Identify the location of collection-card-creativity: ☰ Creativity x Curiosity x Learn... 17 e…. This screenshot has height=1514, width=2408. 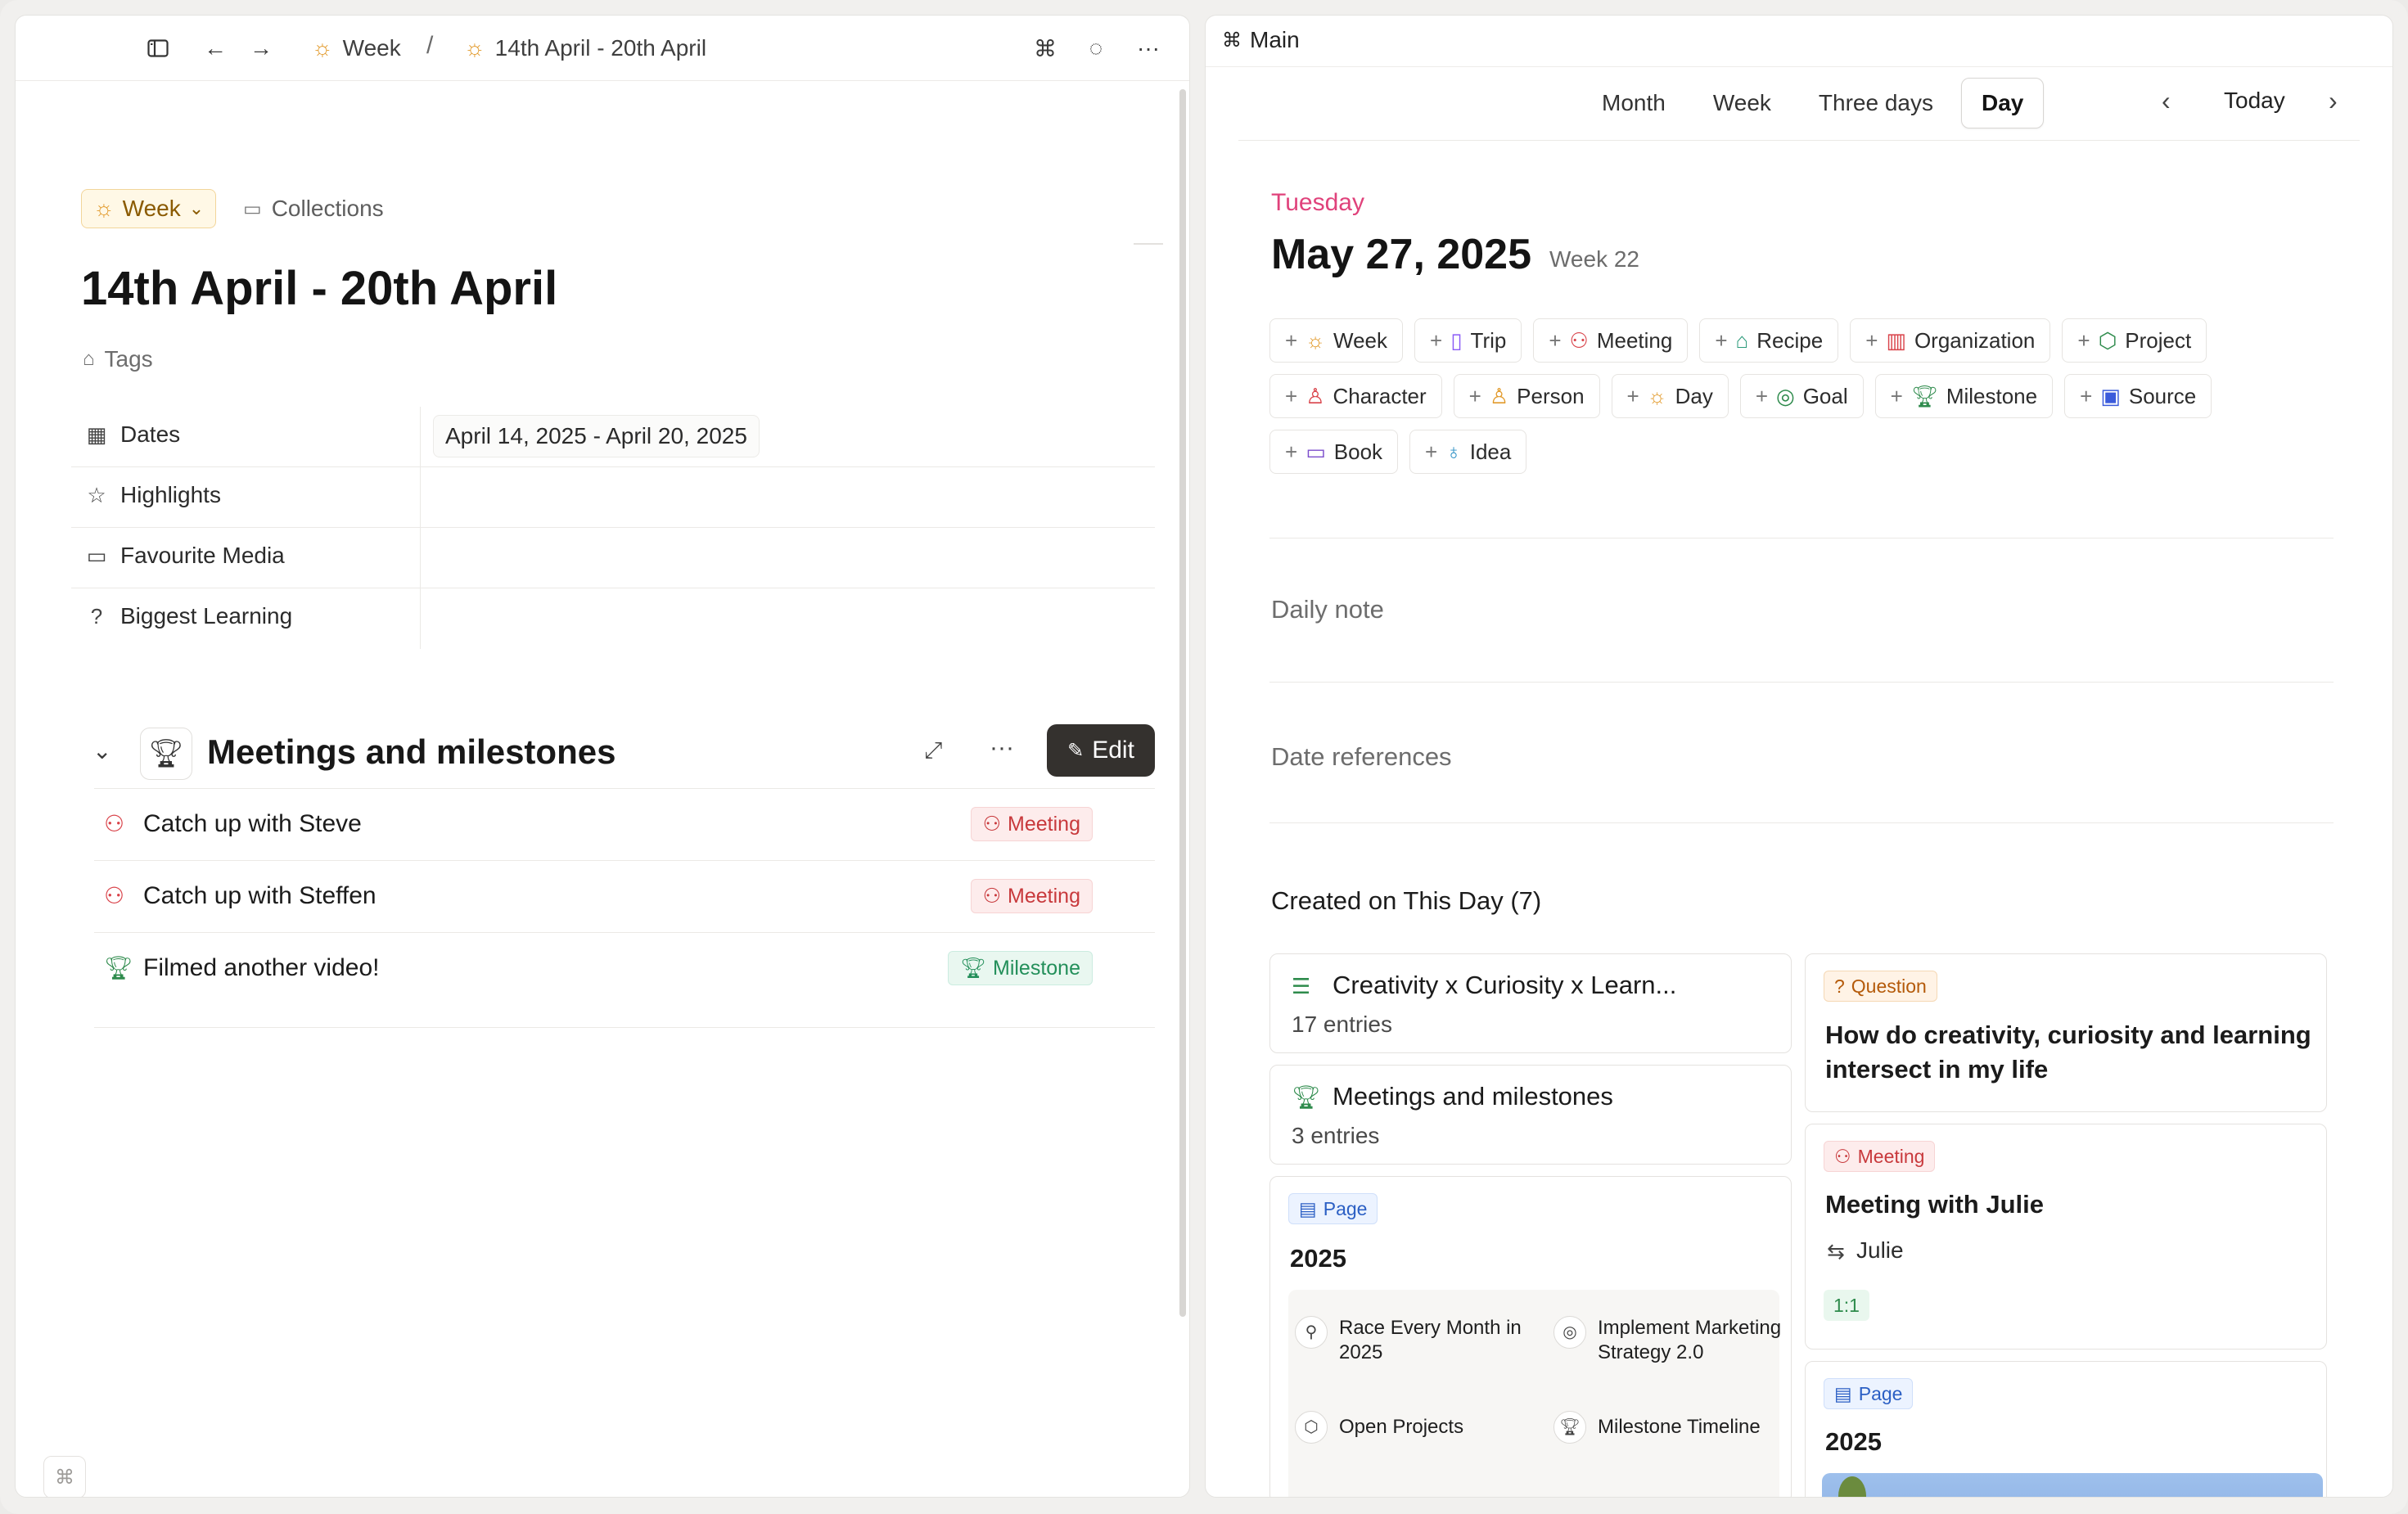
(1530, 1003).